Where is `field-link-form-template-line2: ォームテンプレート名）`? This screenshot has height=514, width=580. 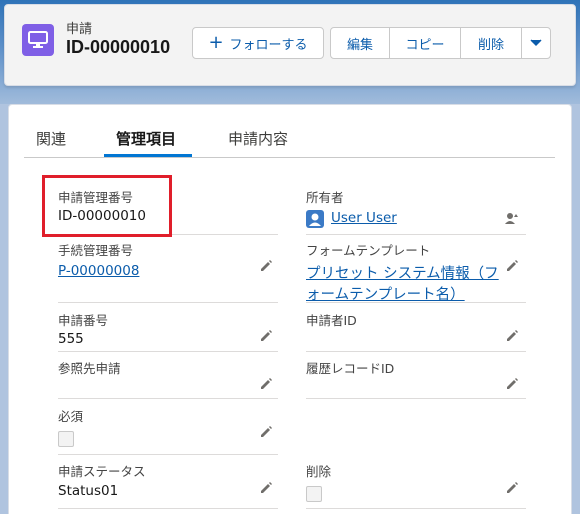
field-link-form-template-line2: ォームテンプレート名） is located at coordinates (385, 293).